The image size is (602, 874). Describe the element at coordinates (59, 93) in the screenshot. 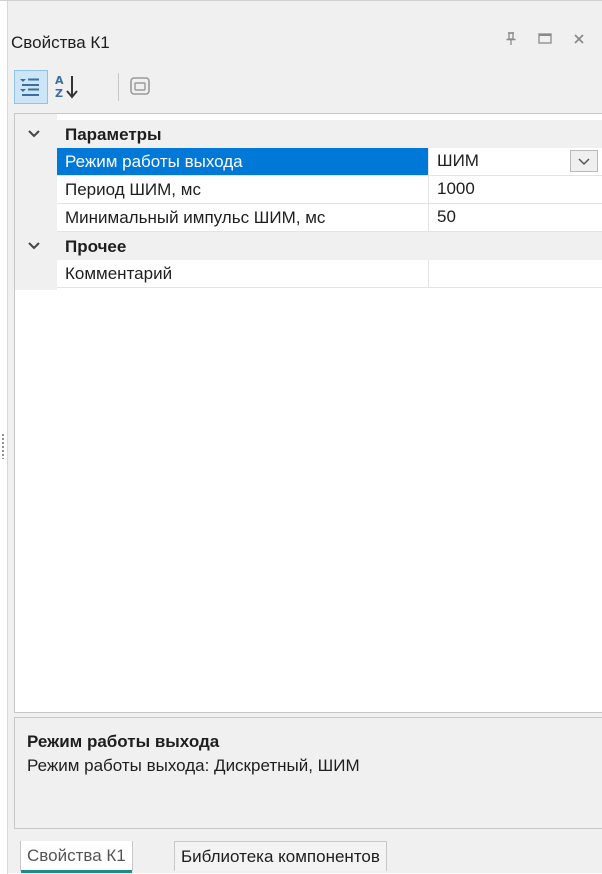

I see `svg-text: Z` at that location.